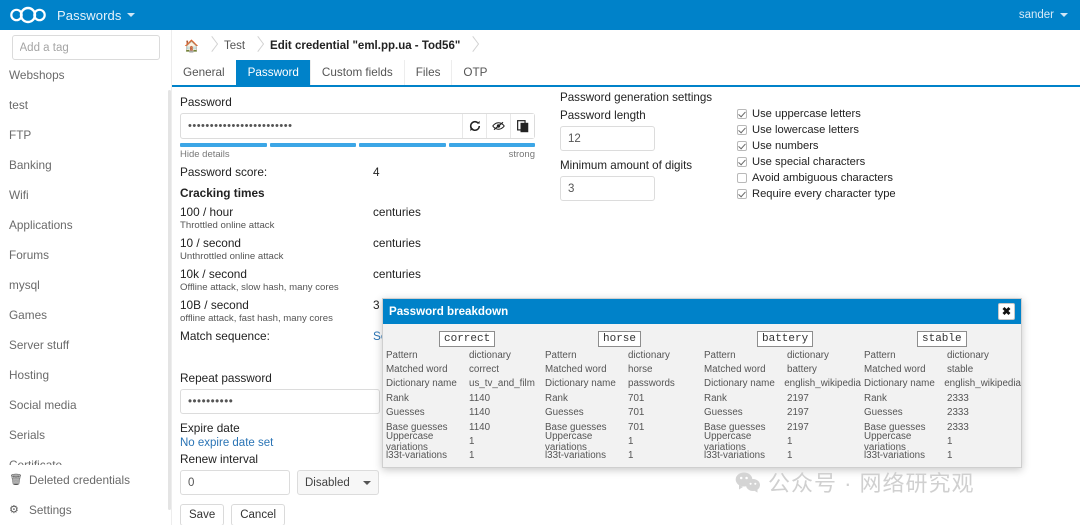 Image resolution: width=1080 pixels, height=525 pixels. I want to click on repeat-password-input, so click(280, 401).